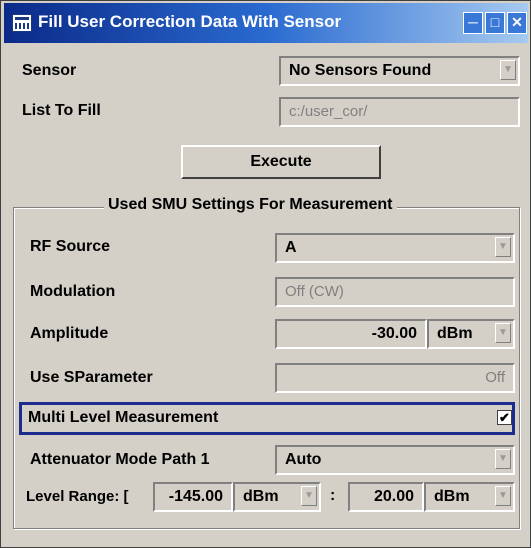  I want to click on use-sparameter-label: Use SParameter, so click(91, 377).